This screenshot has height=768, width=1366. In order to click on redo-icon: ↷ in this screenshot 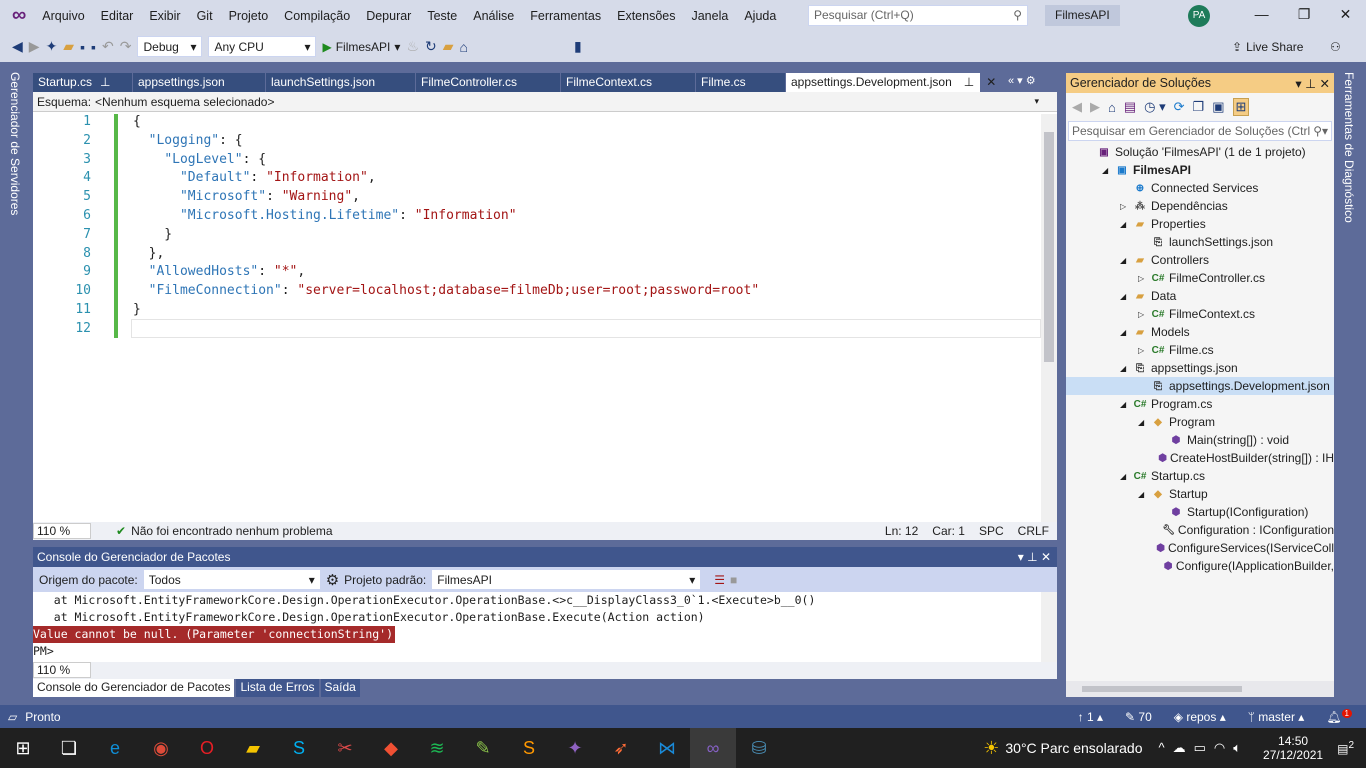, I will do `click(126, 46)`.